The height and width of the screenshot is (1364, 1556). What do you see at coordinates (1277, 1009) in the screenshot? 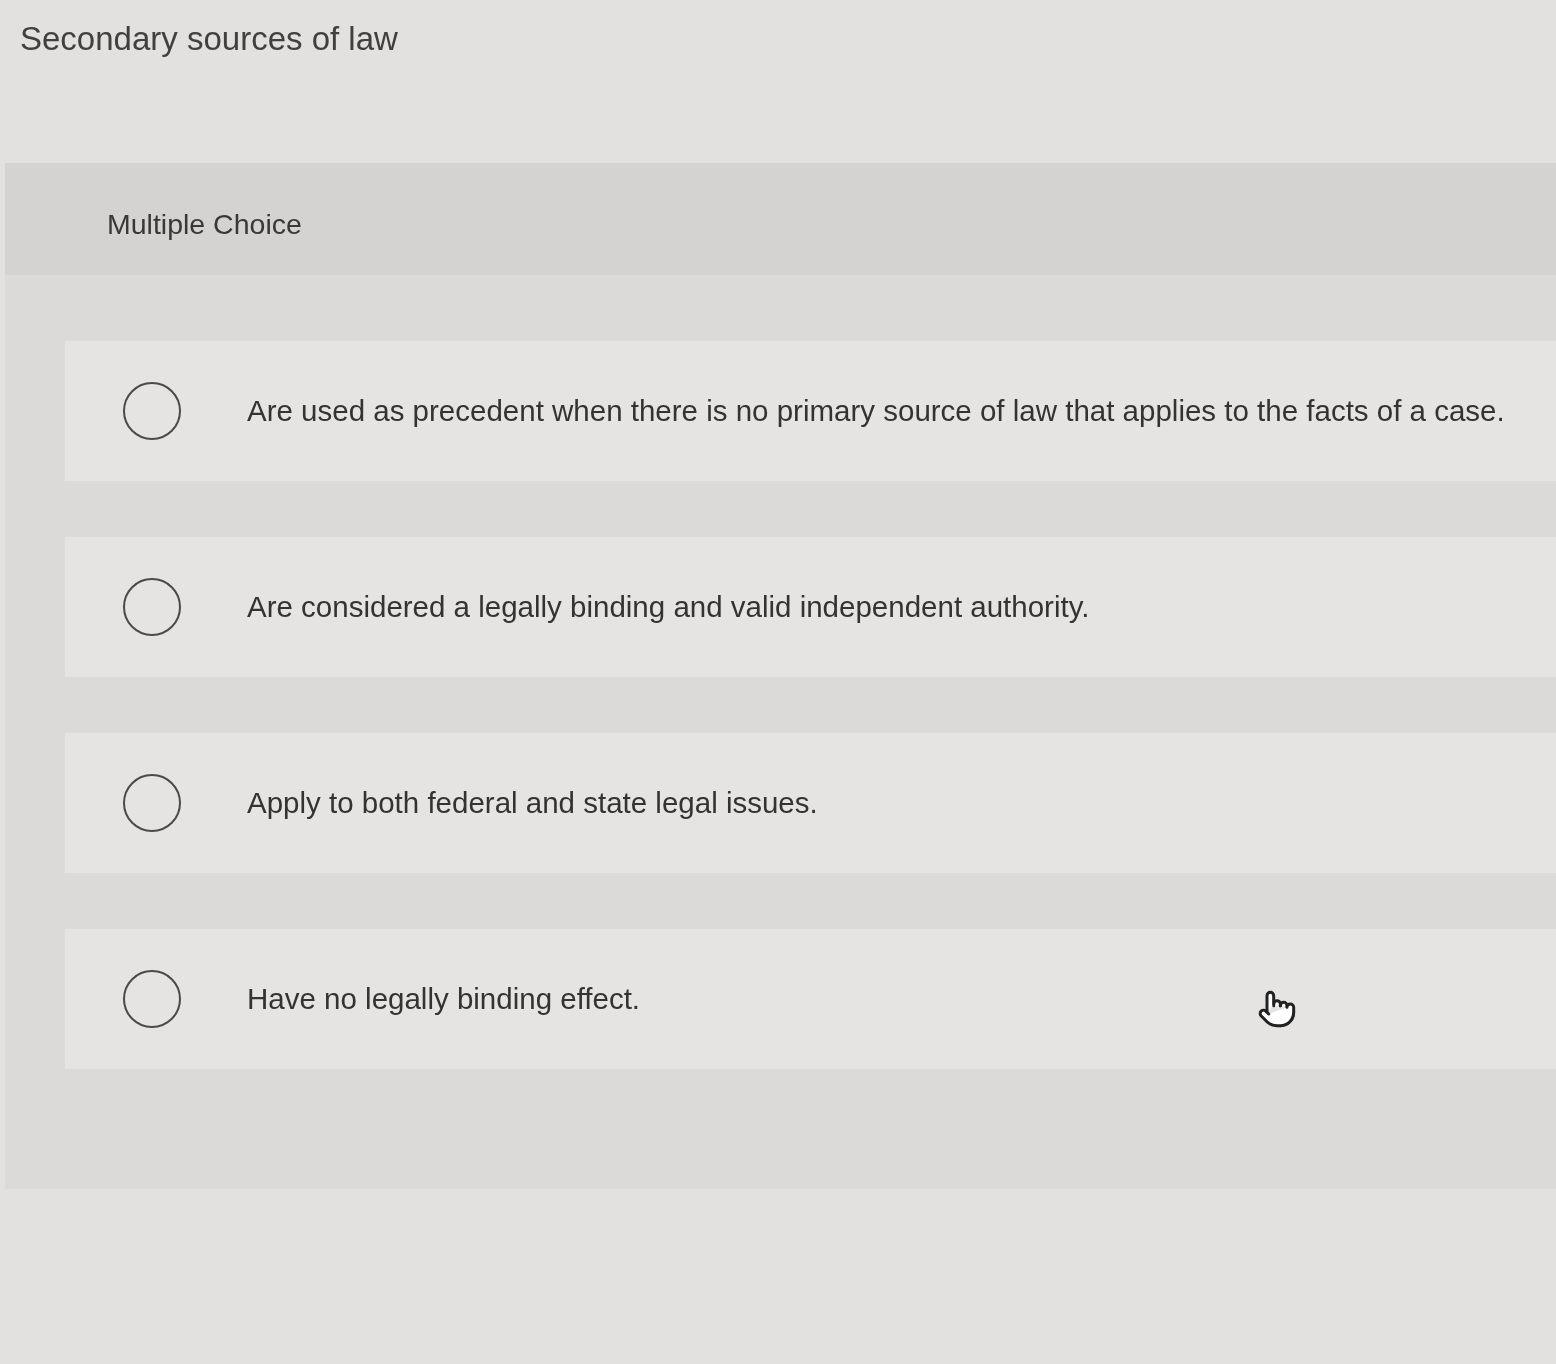
I see `hand-cursor-icon` at bounding box center [1277, 1009].